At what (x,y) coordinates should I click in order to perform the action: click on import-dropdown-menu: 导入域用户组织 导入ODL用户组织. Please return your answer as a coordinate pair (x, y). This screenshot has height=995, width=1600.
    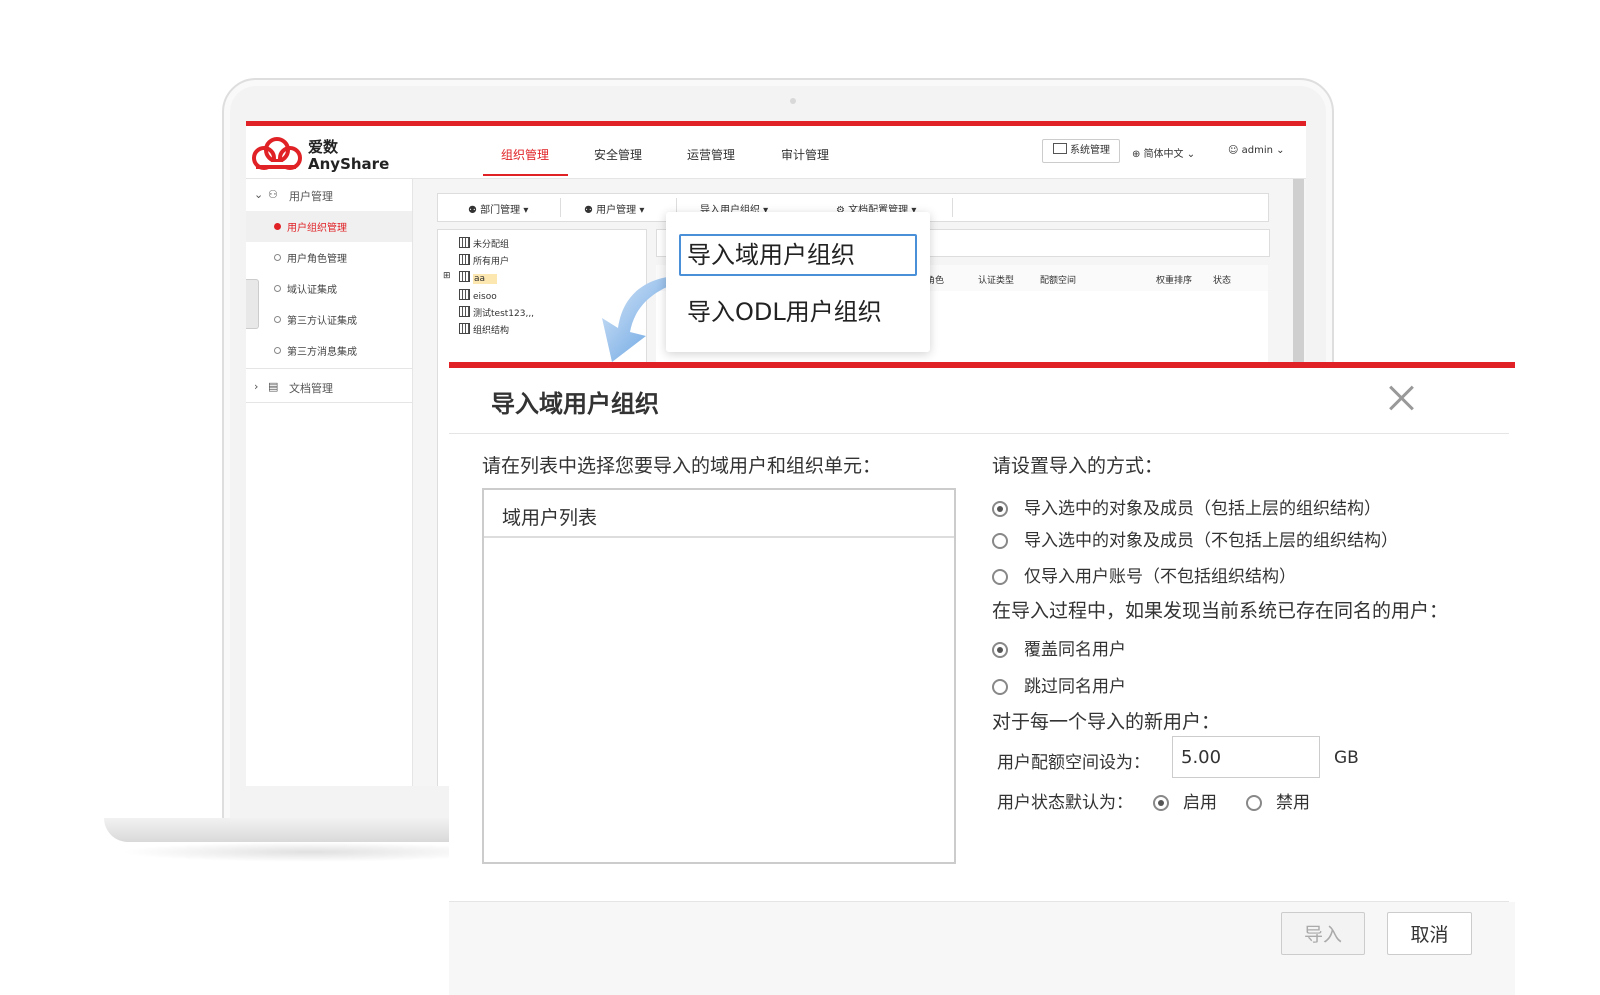
    Looking at the image, I should click on (798, 282).